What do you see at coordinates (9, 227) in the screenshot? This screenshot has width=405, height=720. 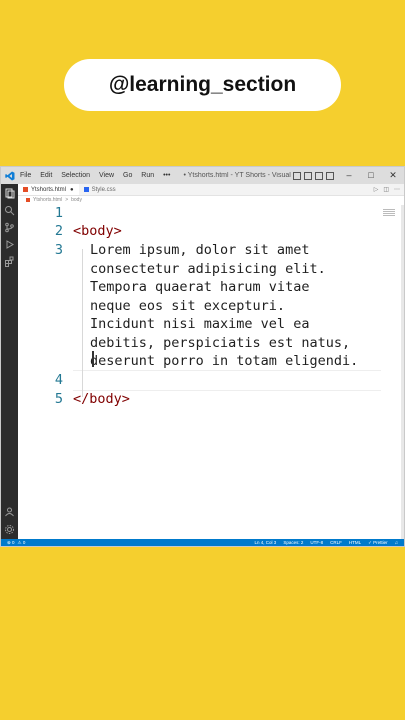 I see `source-control-icon` at bounding box center [9, 227].